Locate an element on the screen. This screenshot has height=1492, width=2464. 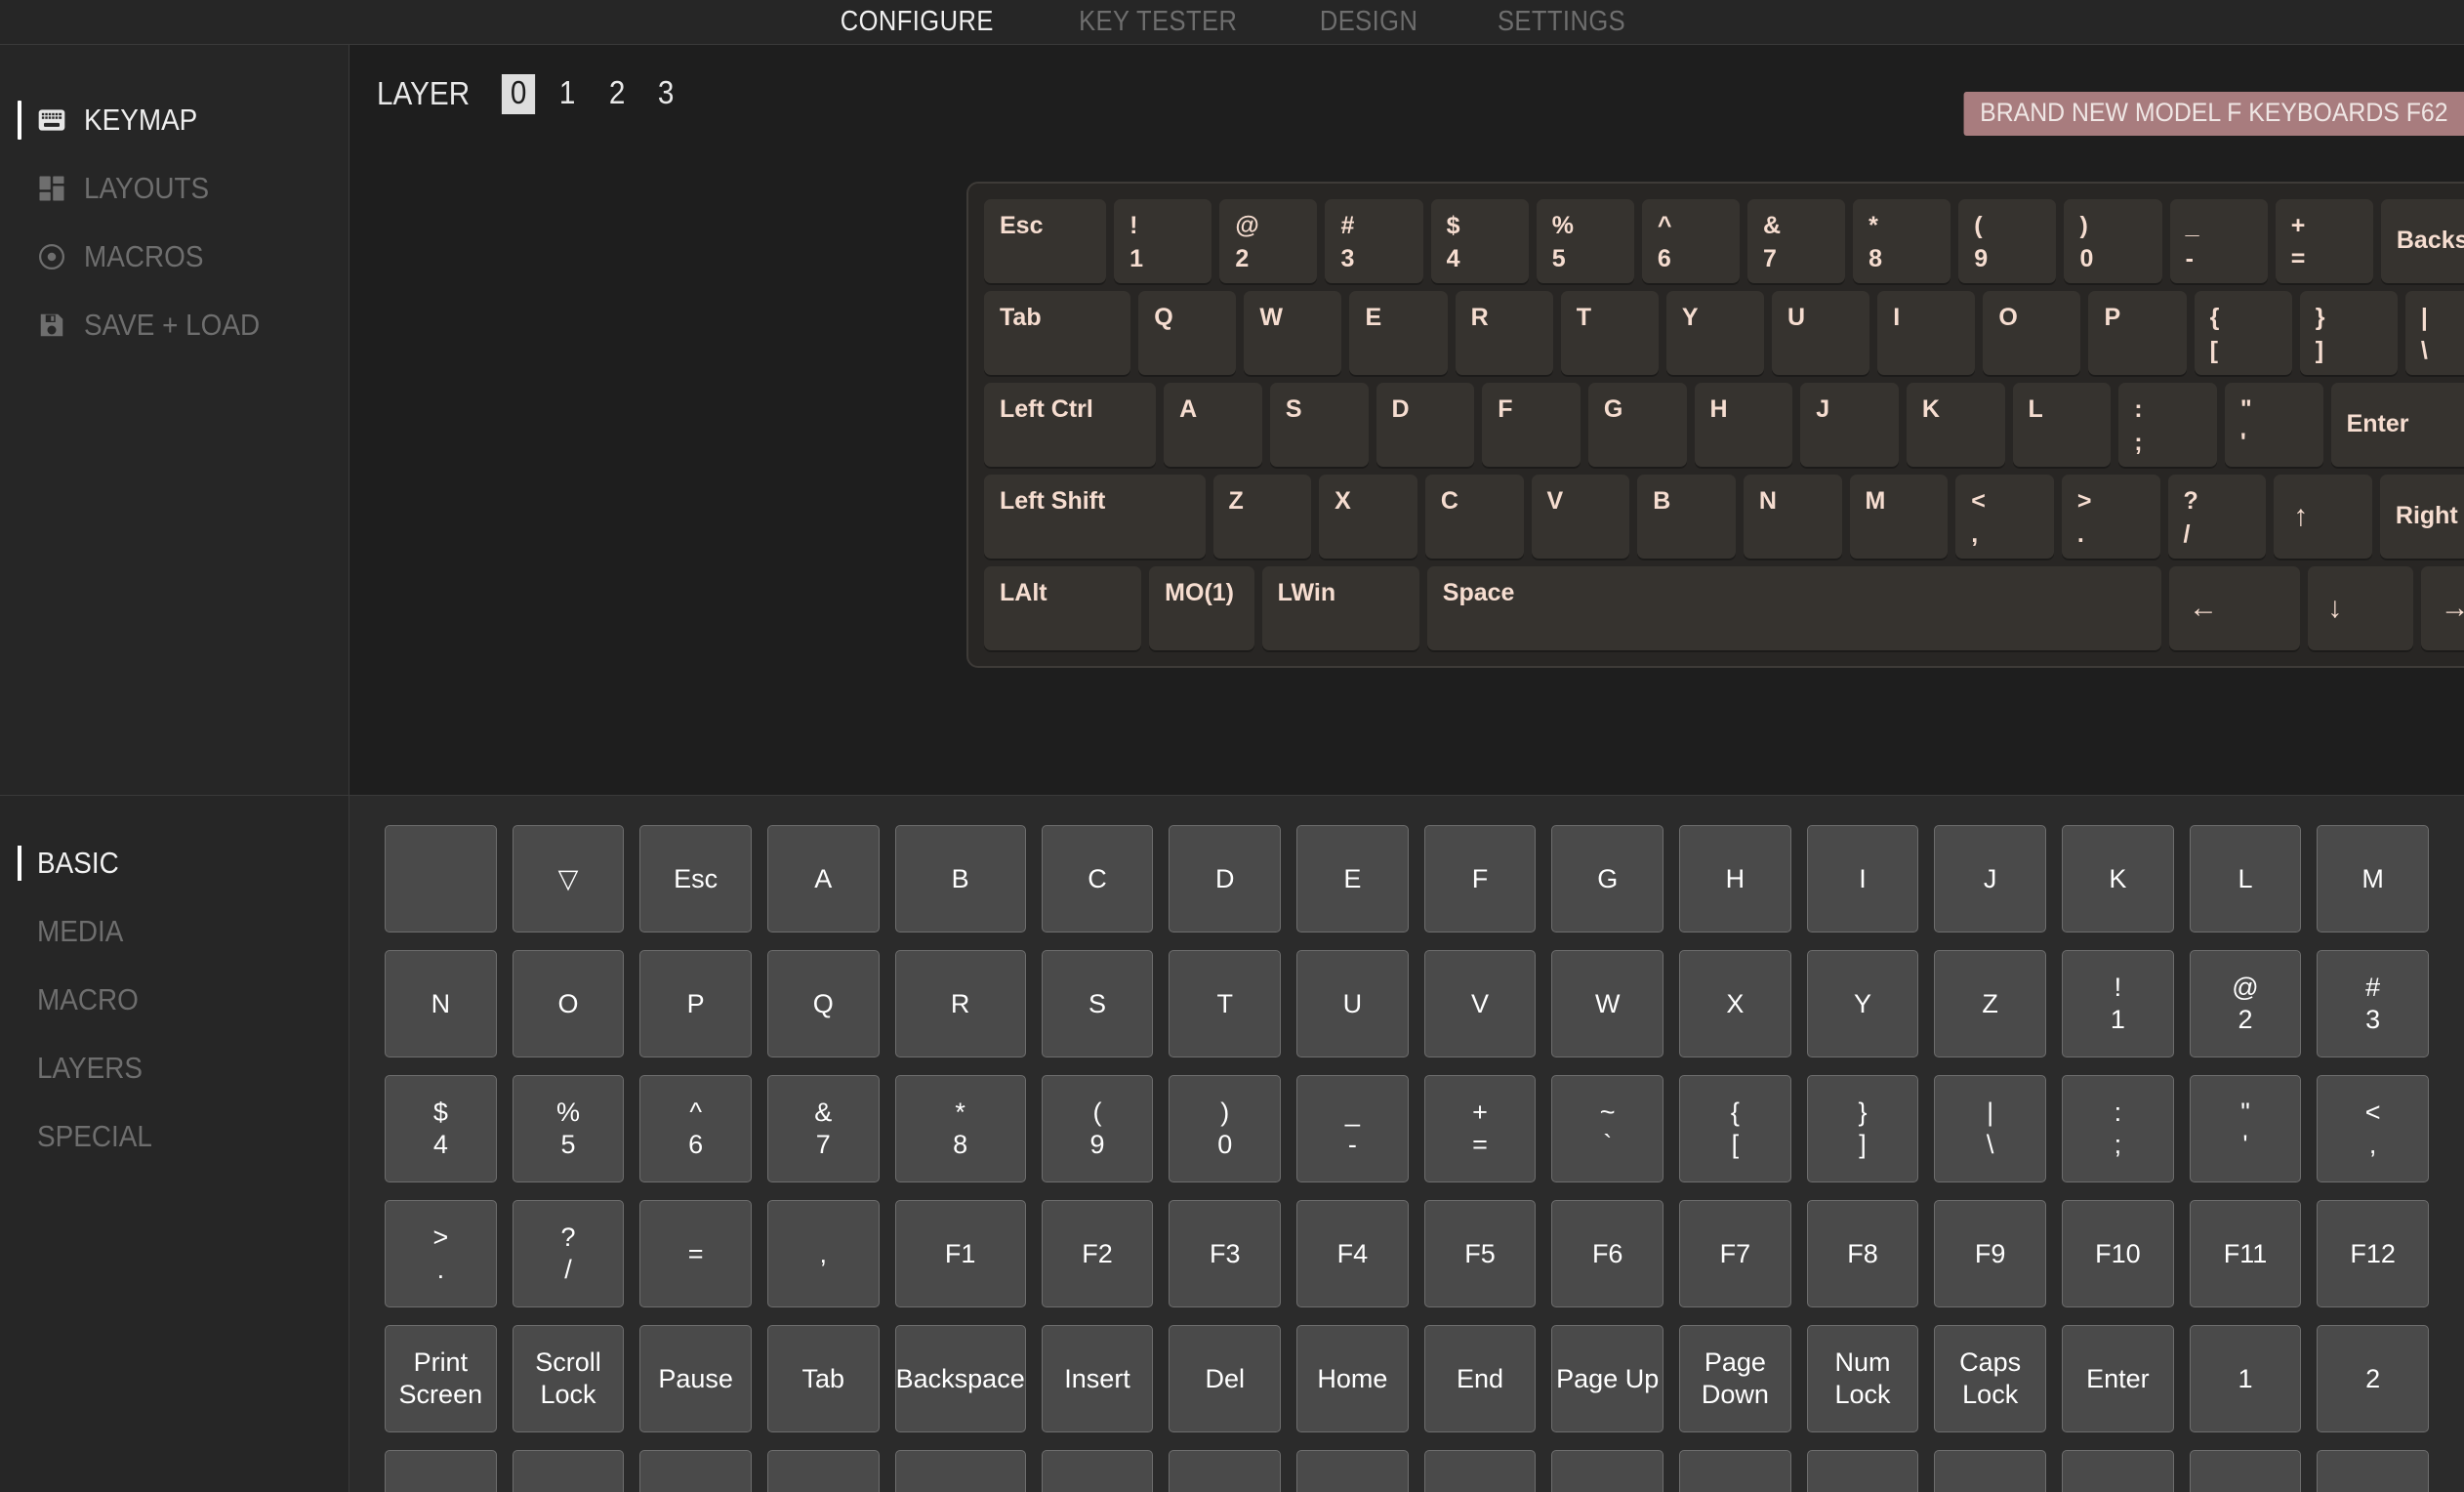
palette-key-b: B is located at coordinates (960, 878).